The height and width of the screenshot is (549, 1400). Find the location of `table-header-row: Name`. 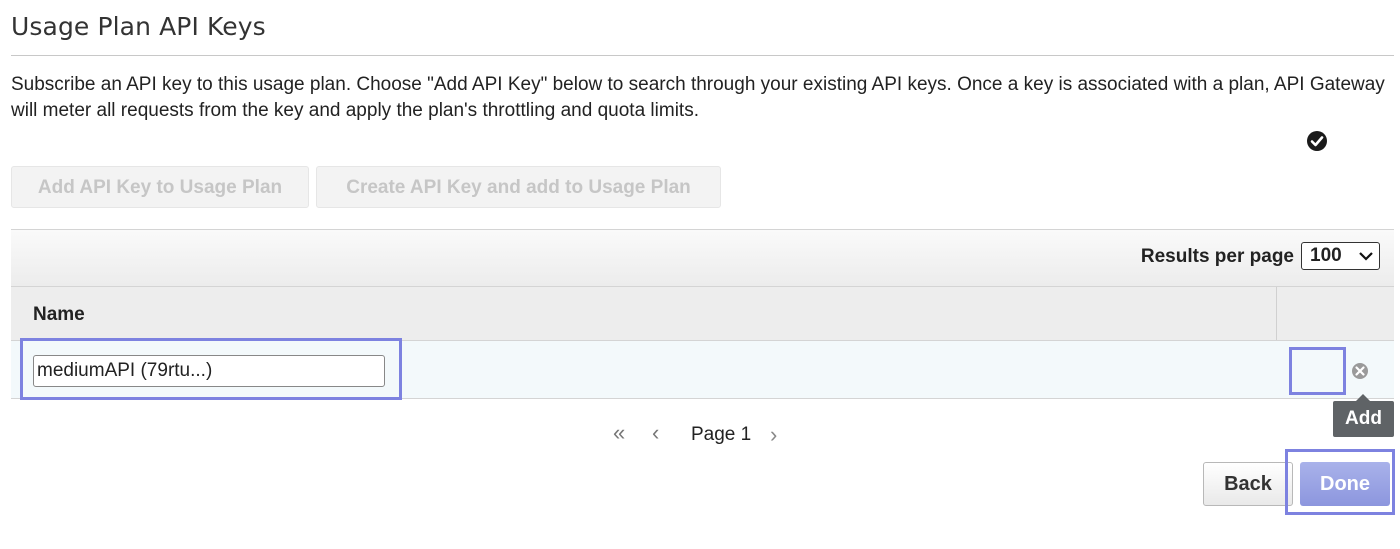

table-header-row: Name is located at coordinates (702, 314).